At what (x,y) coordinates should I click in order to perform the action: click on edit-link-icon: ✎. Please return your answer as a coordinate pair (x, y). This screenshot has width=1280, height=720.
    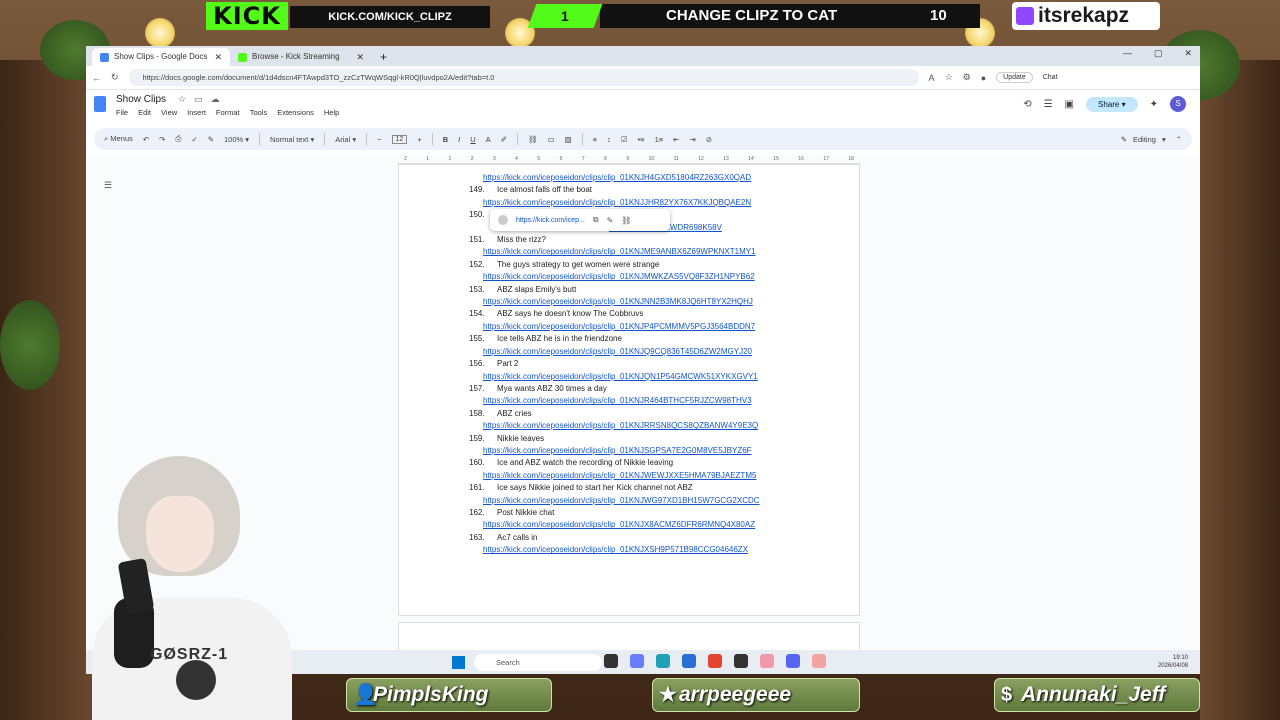
    Looking at the image, I should click on (610, 220).